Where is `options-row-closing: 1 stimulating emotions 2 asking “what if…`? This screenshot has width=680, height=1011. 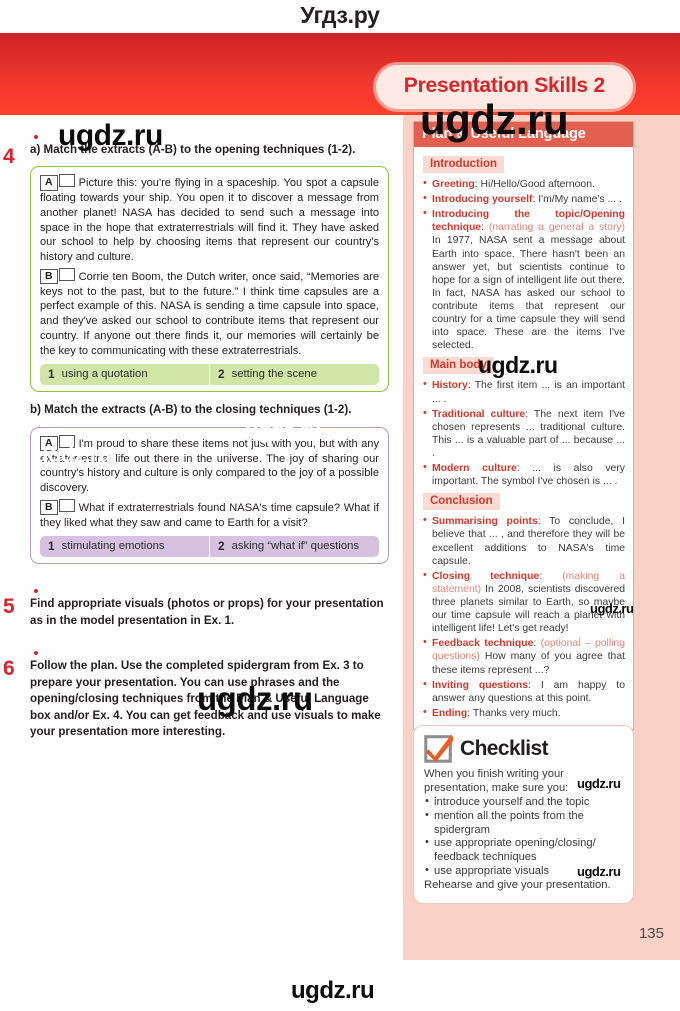
options-row-closing: 1 stimulating emotions 2 asking “what if… is located at coordinates (209, 547).